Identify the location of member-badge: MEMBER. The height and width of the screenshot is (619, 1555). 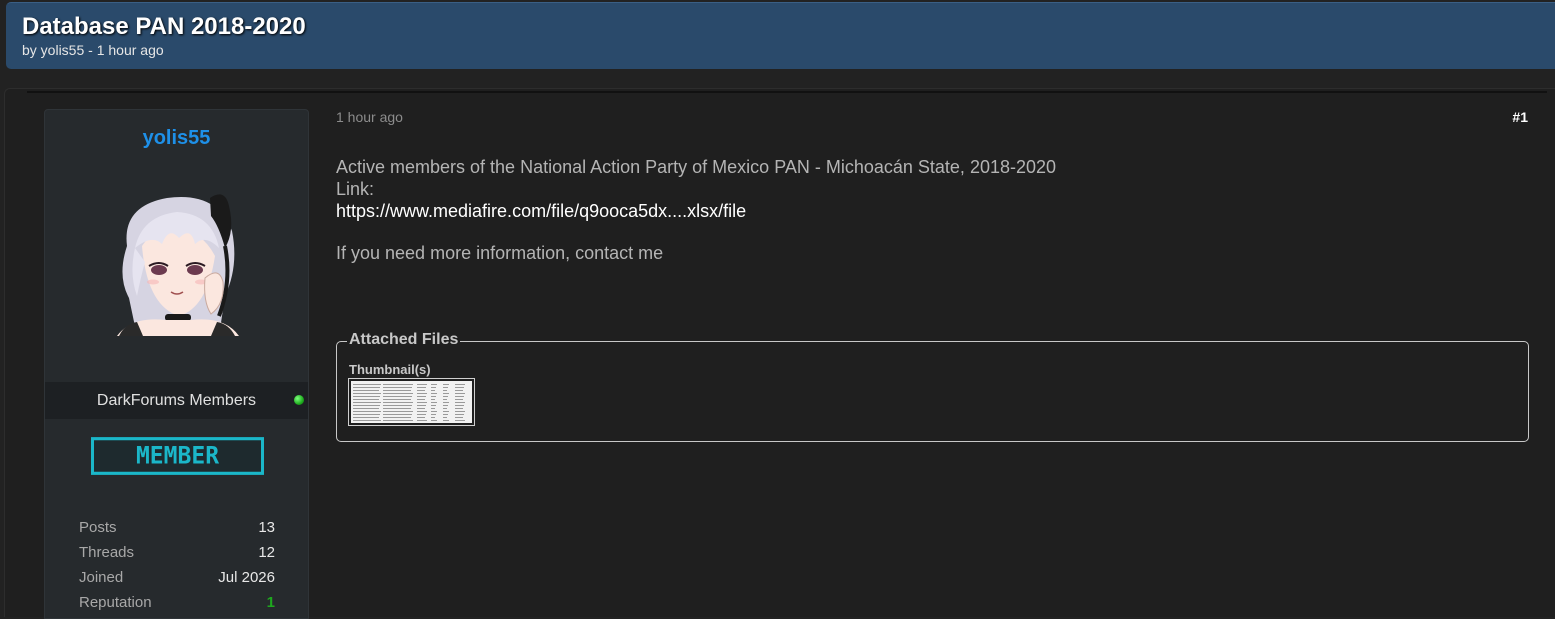
(177, 456).